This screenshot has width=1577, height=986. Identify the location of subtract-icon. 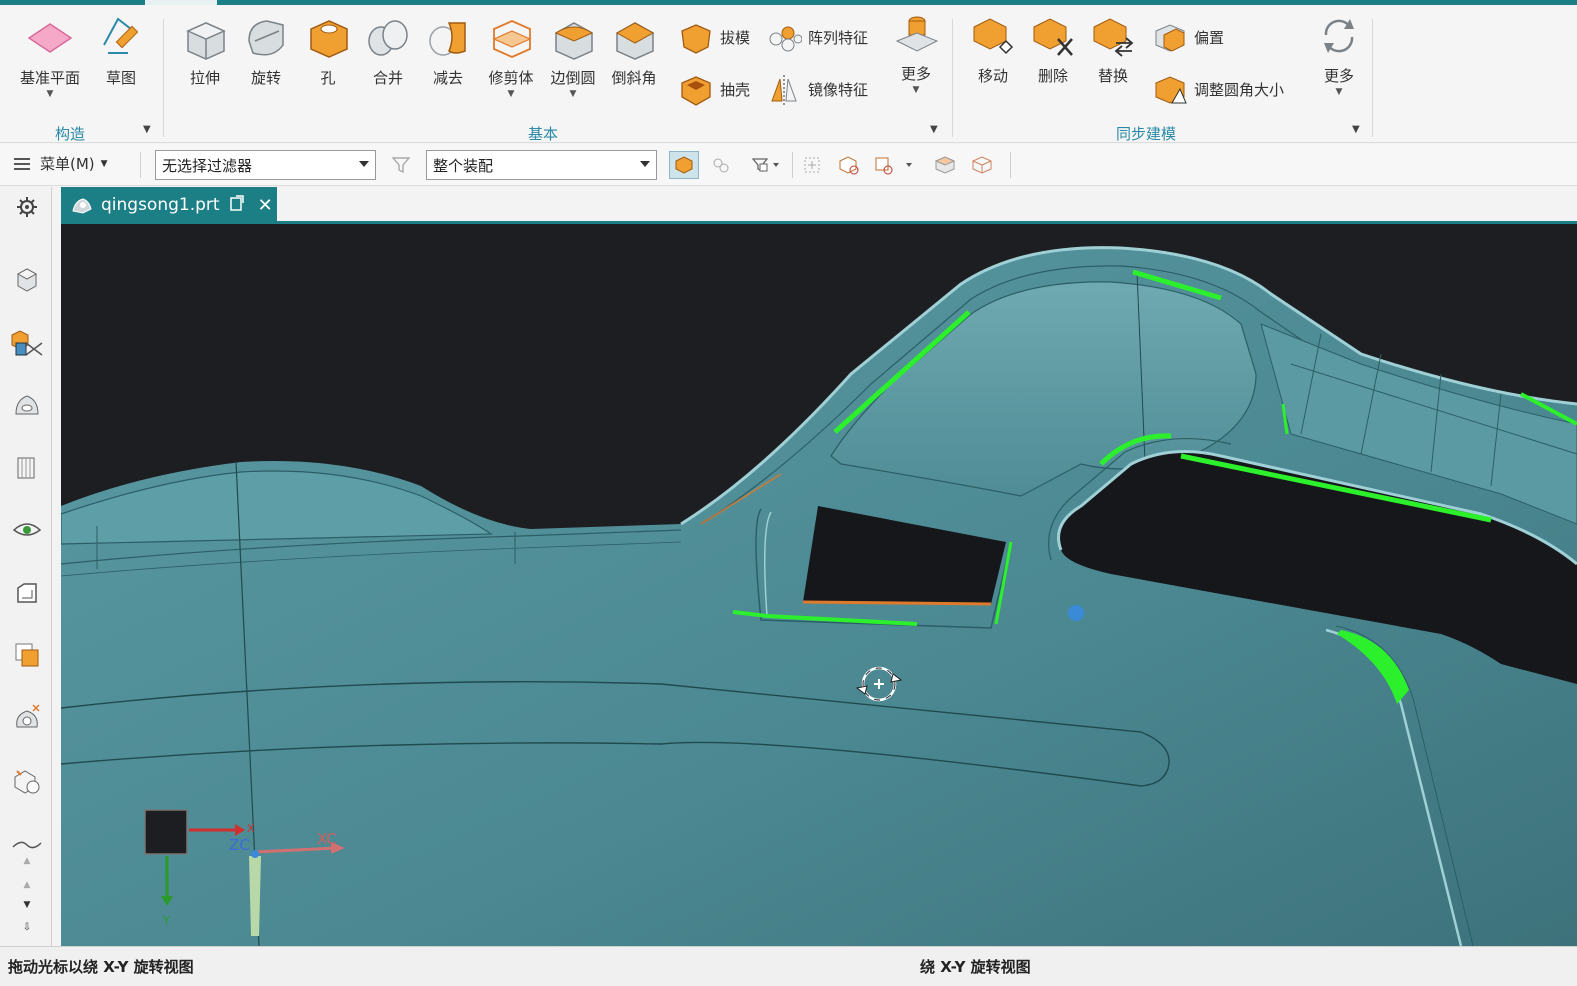
(448, 38).